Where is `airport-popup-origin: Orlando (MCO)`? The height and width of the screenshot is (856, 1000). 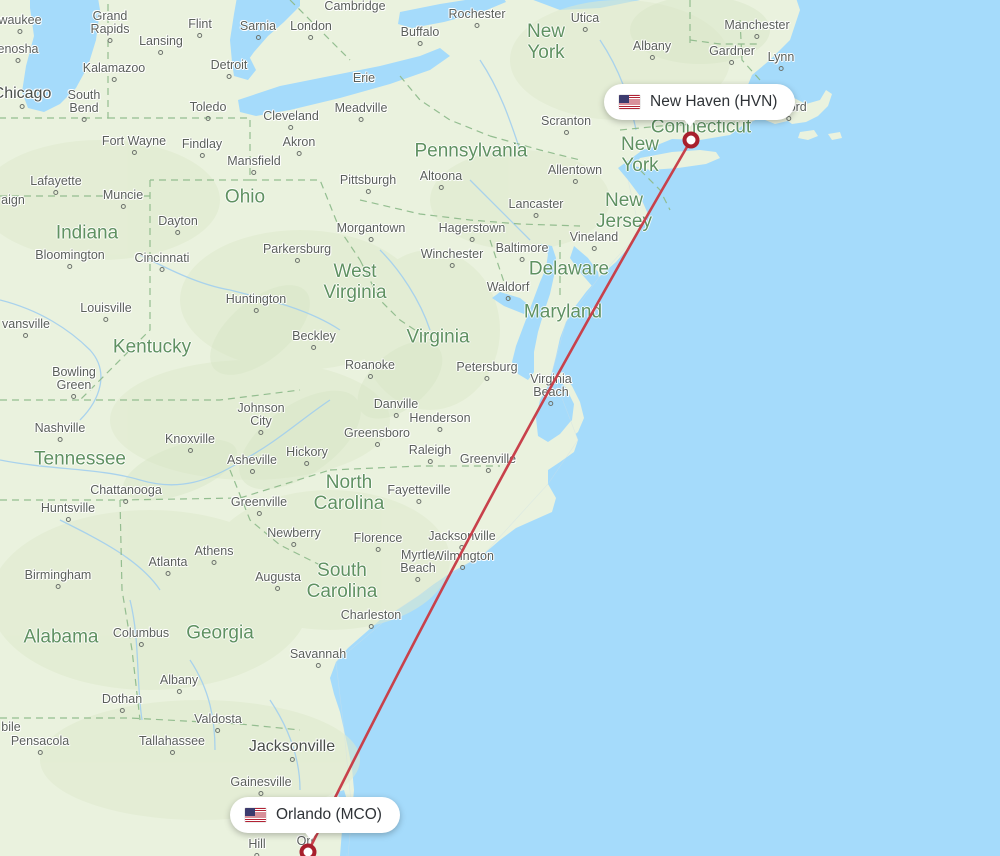 airport-popup-origin: Orlando (MCO) is located at coordinates (315, 818).